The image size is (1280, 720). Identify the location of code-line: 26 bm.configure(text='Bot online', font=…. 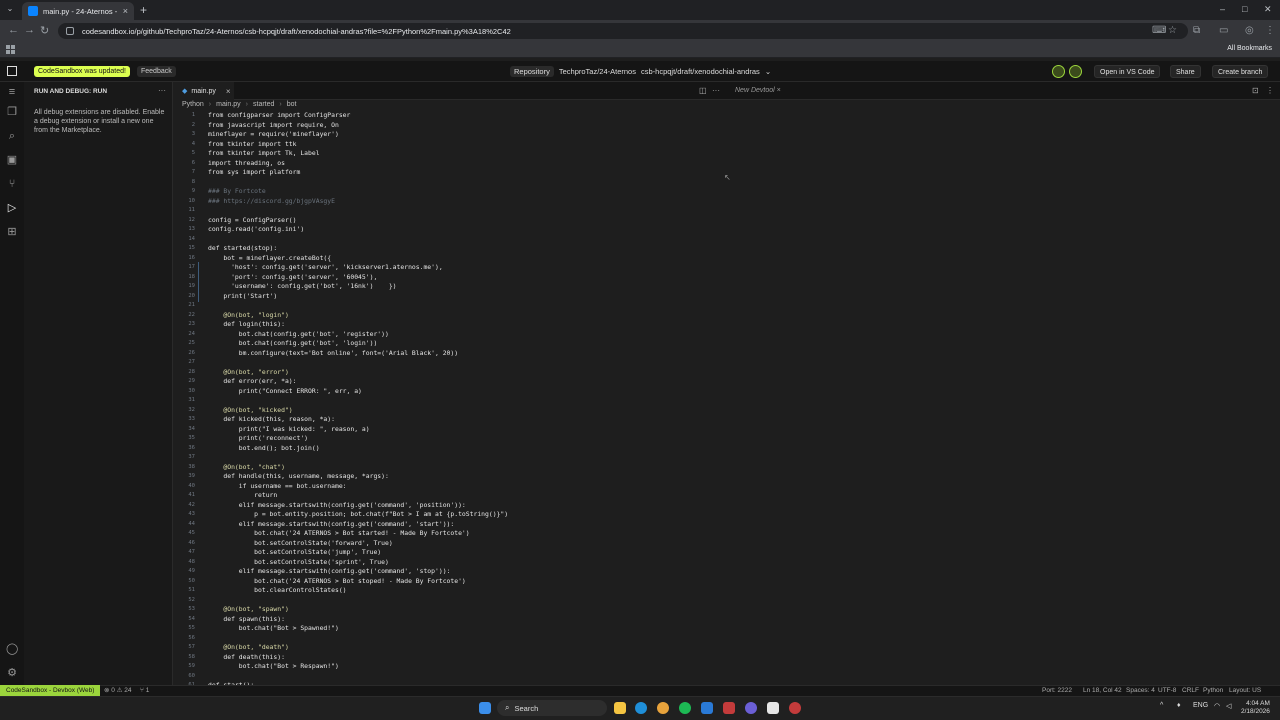
(727, 354).